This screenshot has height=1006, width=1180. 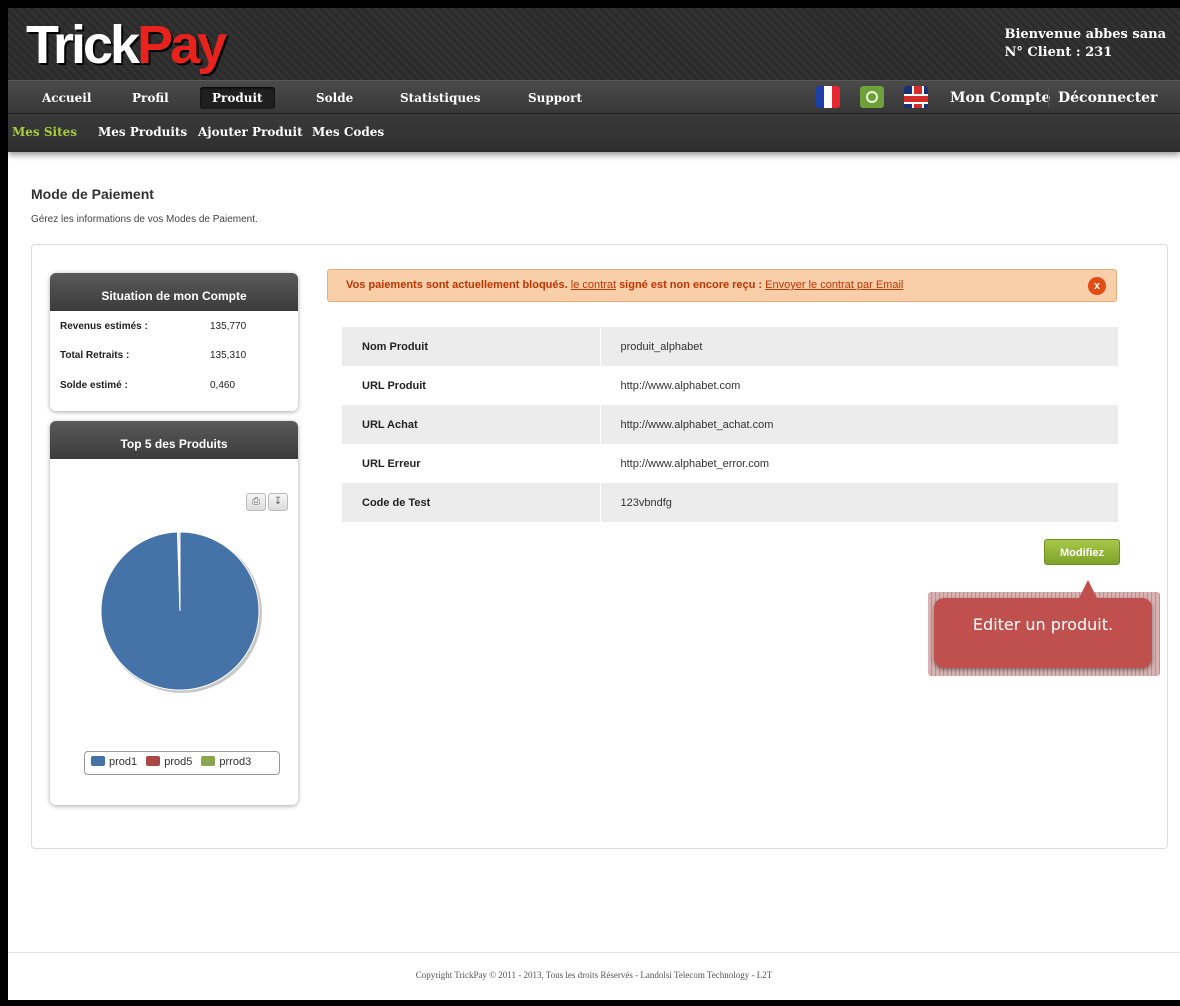 What do you see at coordinates (471, 346) in the screenshot?
I see `row-label: Nom Produit` at bounding box center [471, 346].